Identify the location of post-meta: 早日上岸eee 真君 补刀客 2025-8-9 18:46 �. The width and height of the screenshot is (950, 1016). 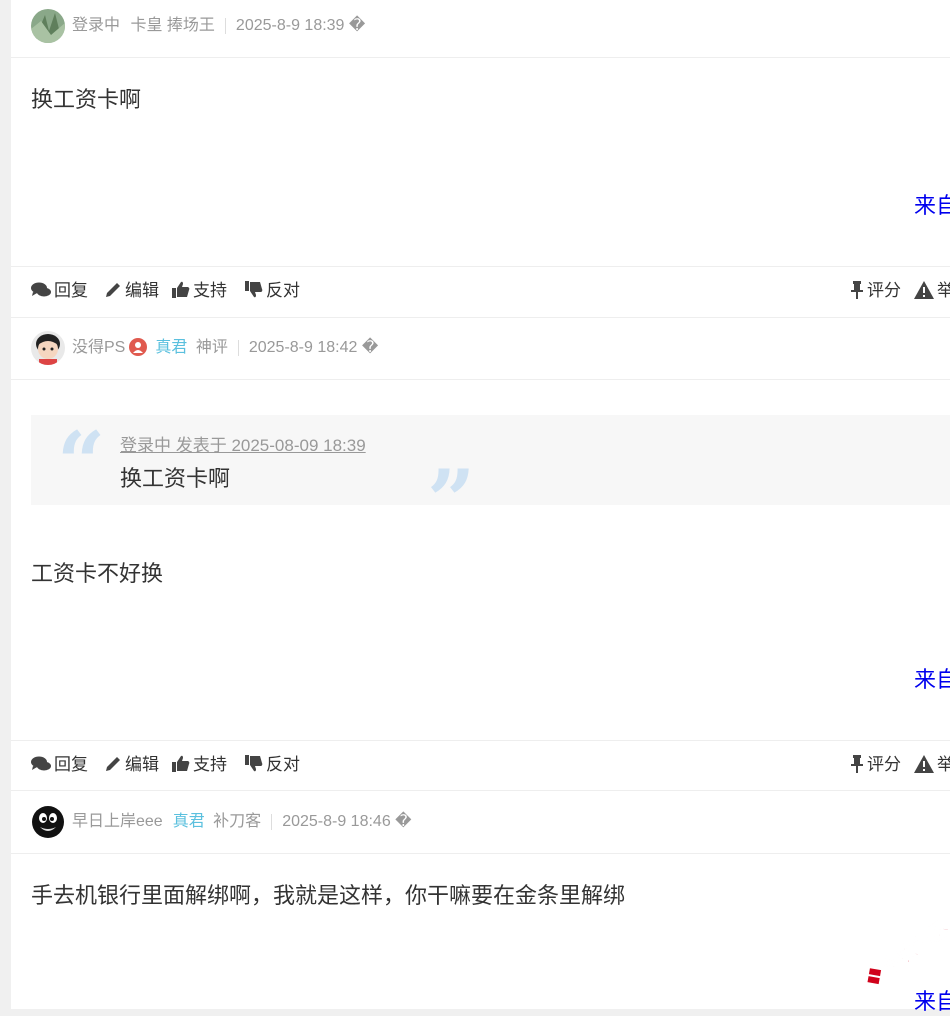
(242, 822).